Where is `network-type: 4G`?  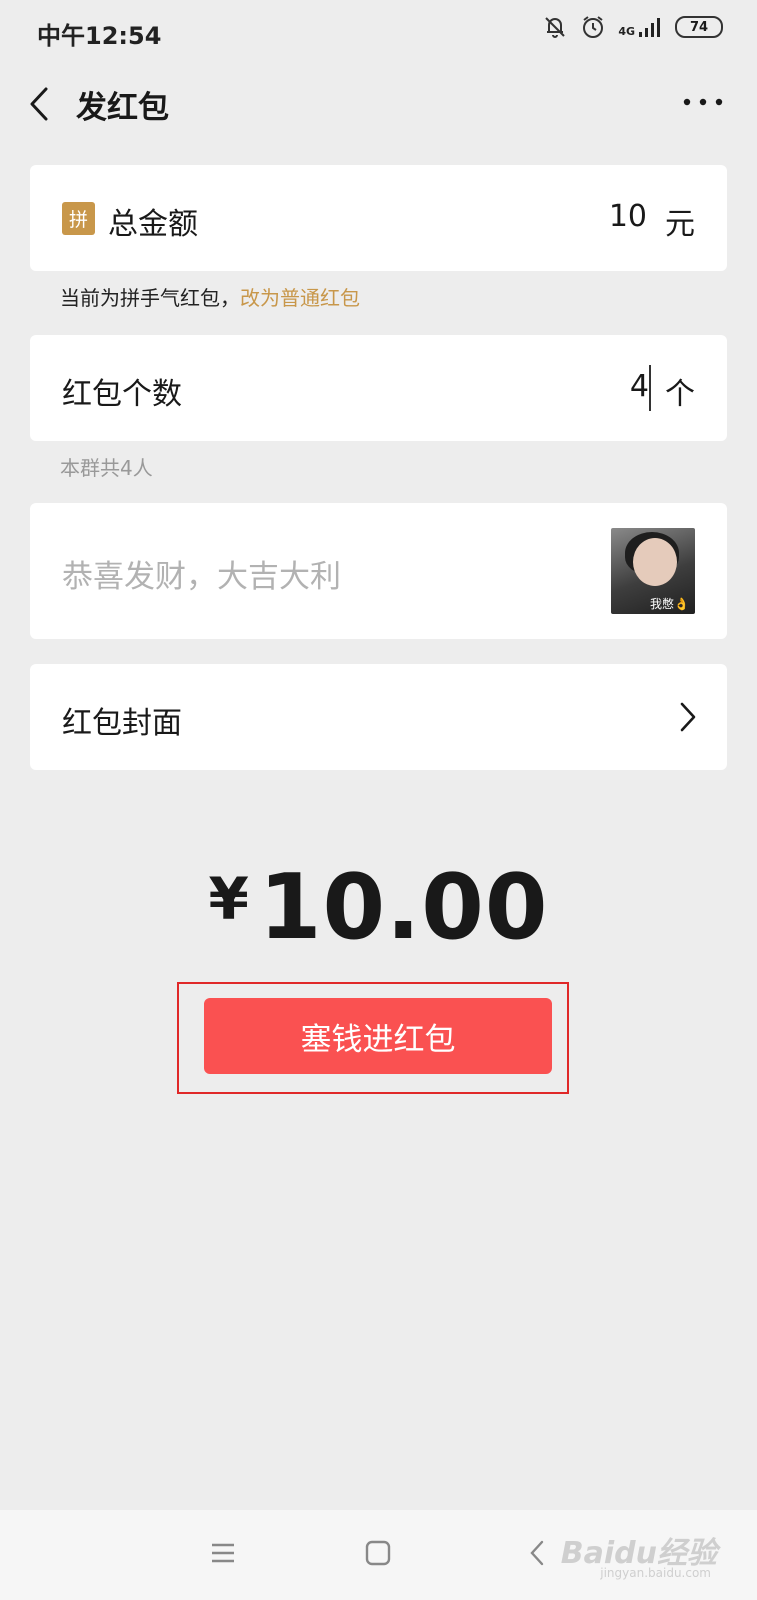 network-type: 4G is located at coordinates (626, 31).